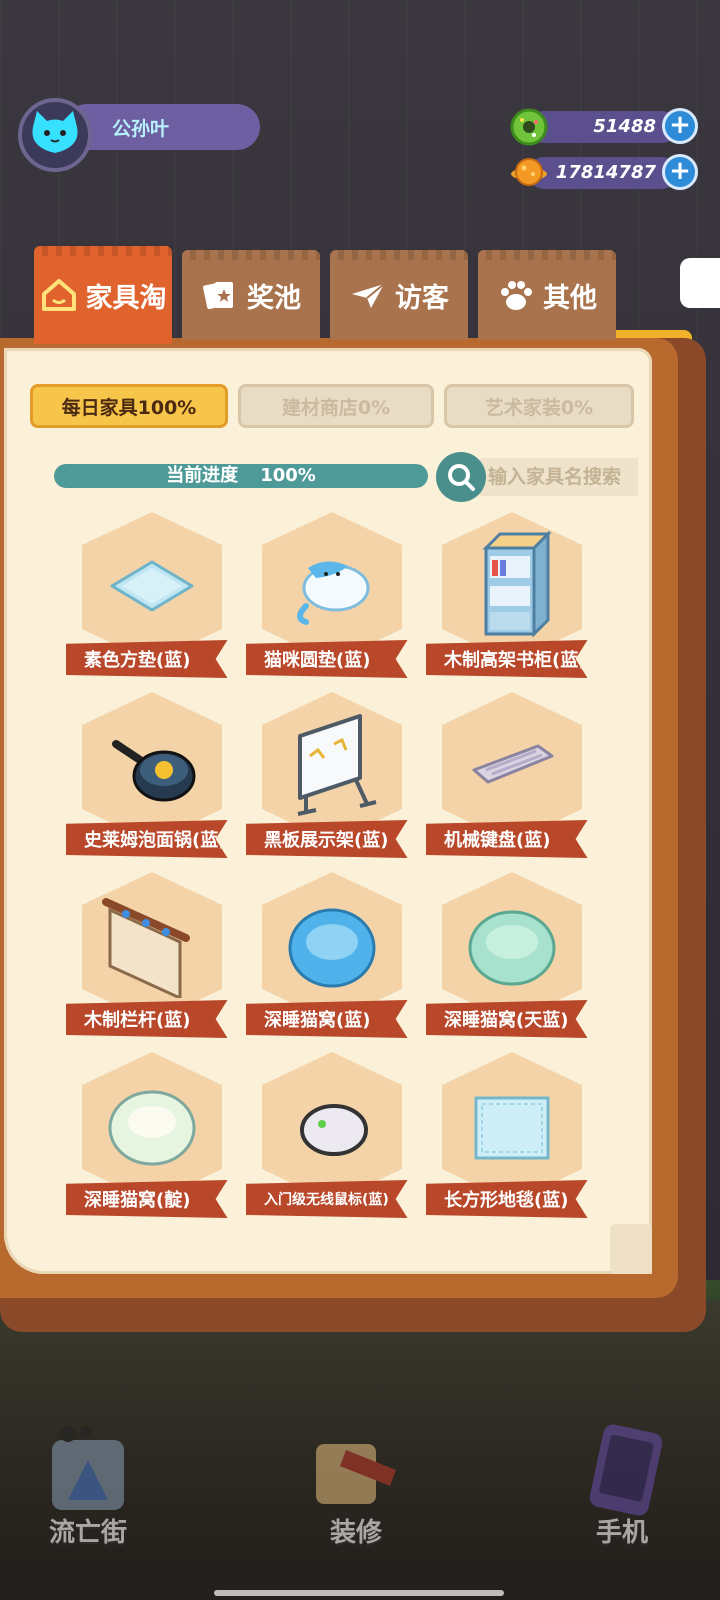 This screenshot has height=1600, width=720. I want to click on page-fold, so click(631, 1249).